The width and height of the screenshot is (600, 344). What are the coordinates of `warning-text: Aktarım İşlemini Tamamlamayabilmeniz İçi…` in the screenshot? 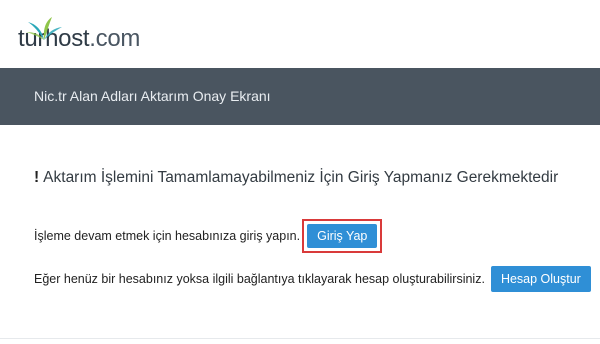 It's located at (301, 177).